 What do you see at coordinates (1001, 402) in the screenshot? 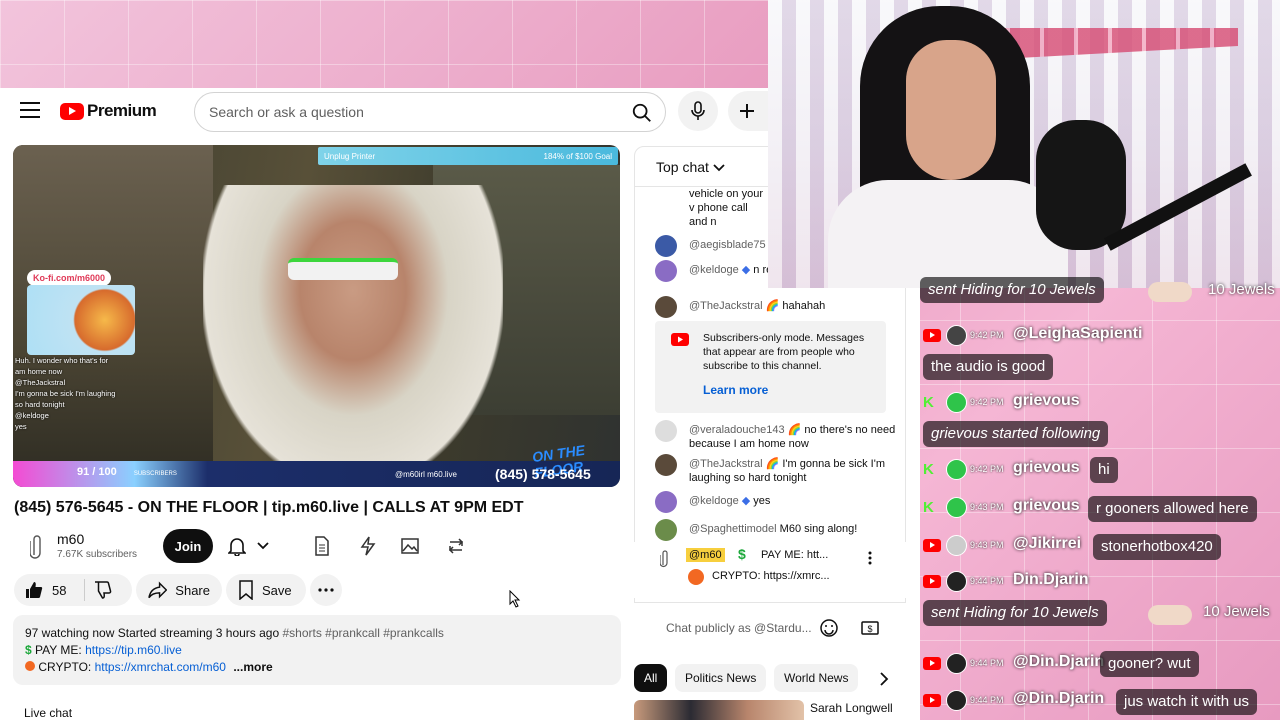
I see `stream-chat-row: K 9:42 PM grievous` at bounding box center [1001, 402].